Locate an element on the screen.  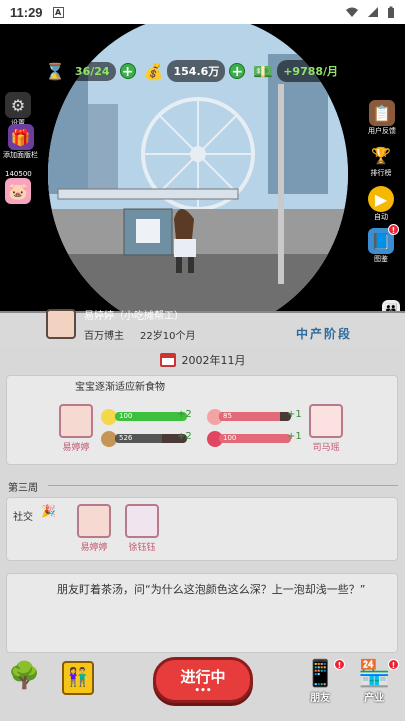
friends-button: 📱 朋友 ! is located at coordinates (324, 681).